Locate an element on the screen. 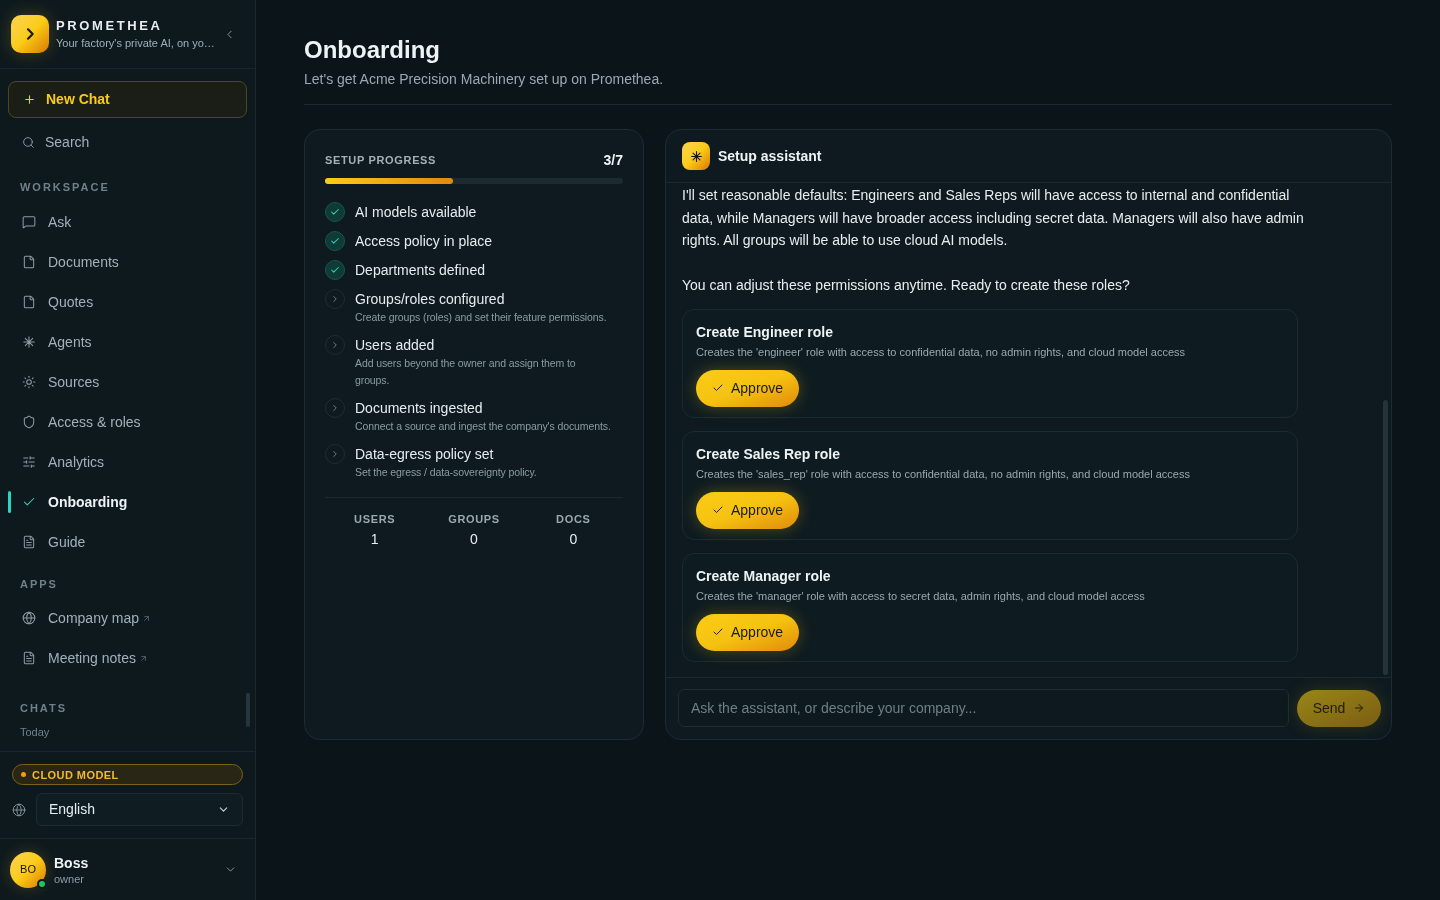  action-description: Creates the 'engineer' role with access to confidential data, no admin rights, and cloud model access is located at coordinates (941, 352).